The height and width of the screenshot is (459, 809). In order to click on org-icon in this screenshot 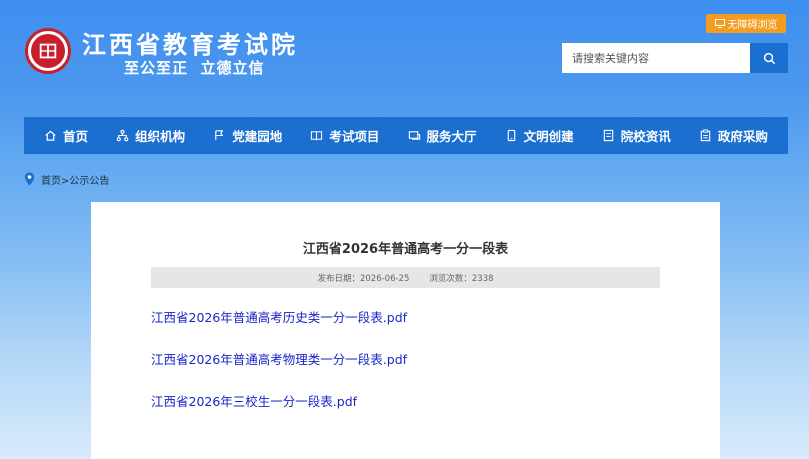, I will do `click(122, 135)`.